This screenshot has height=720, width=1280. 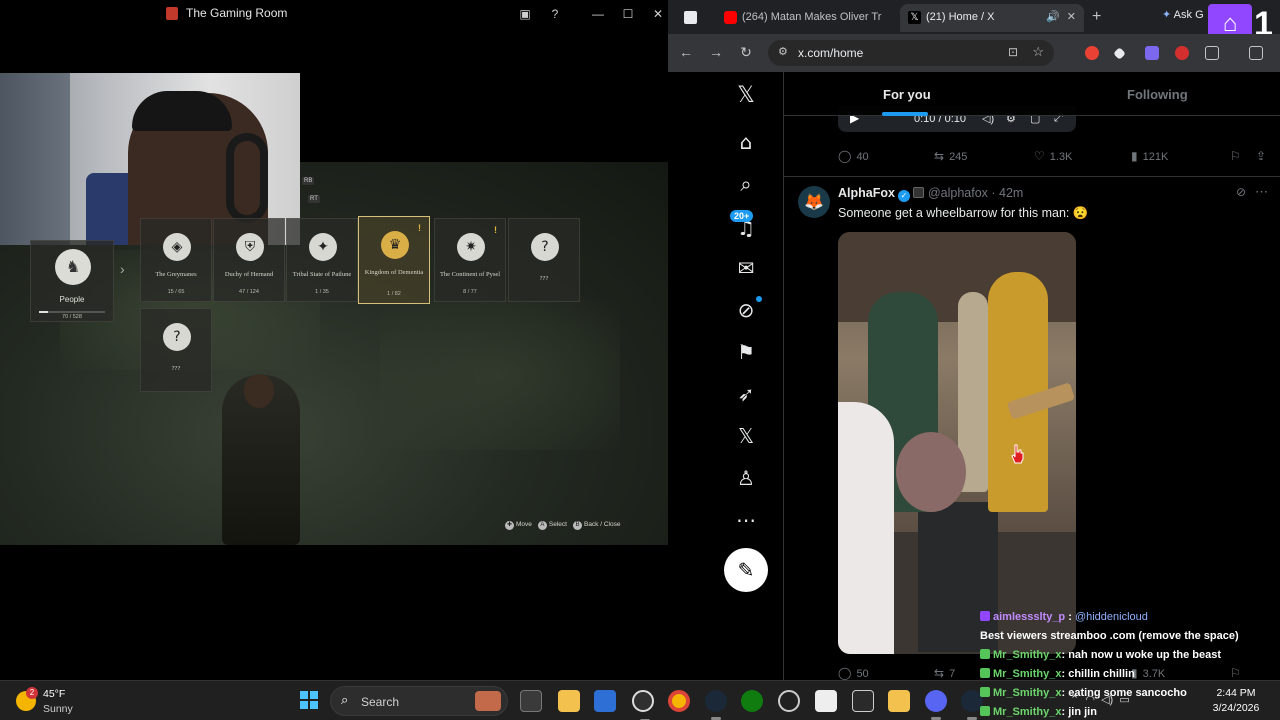 What do you see at coordinates (525, 14) in the screenshot?
I see `picture-in-picture-icon: ▣` at bounding box center [525, 14].